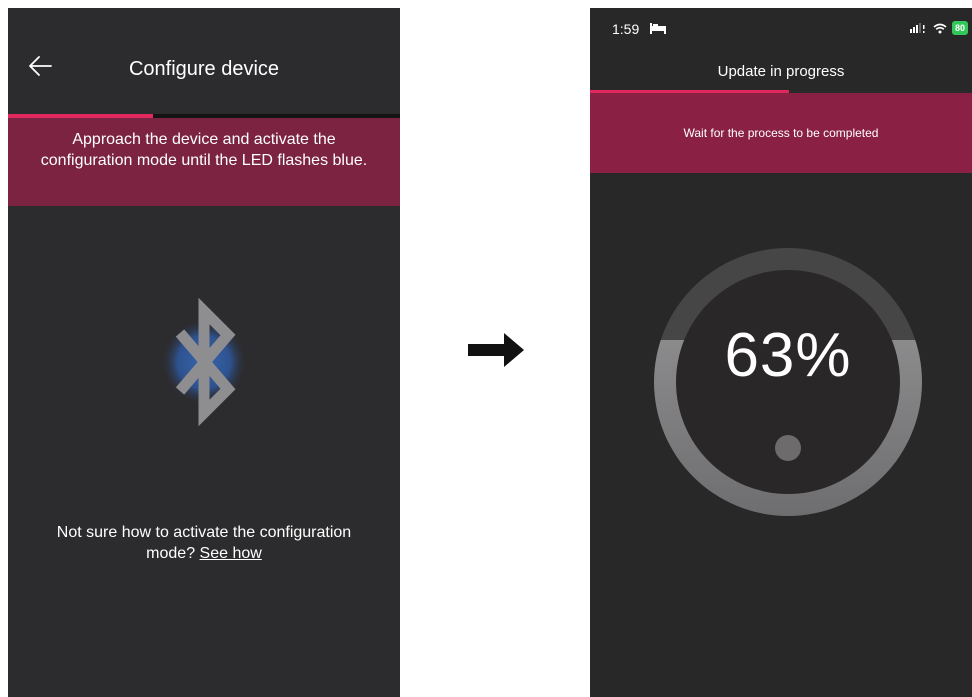  What do you see at coordinates (204, 361) in the screenshot?
I see `bluetooth-icon` at bounding box center [204, 361].